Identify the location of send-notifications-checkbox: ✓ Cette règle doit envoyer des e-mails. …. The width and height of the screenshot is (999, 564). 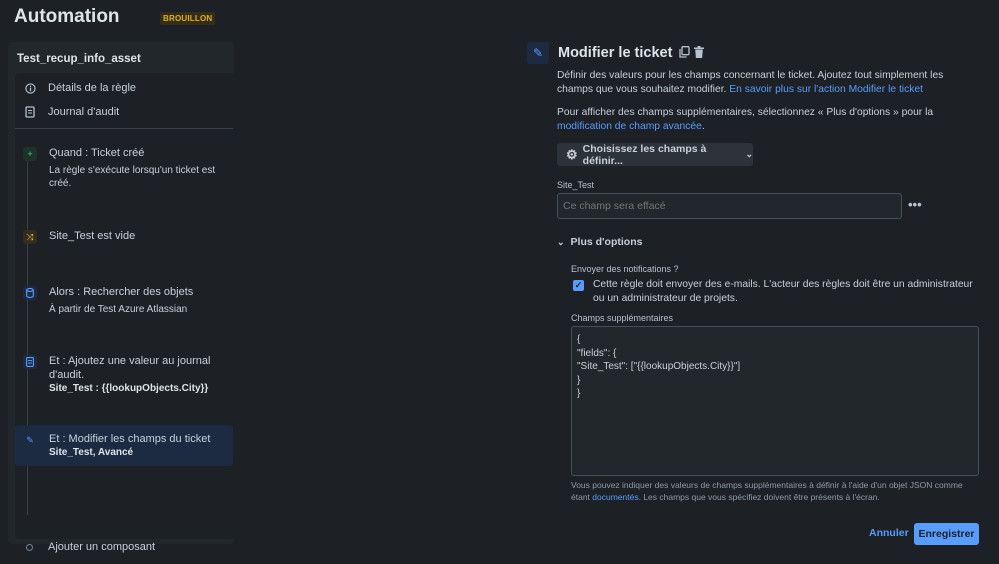
(778, 292).